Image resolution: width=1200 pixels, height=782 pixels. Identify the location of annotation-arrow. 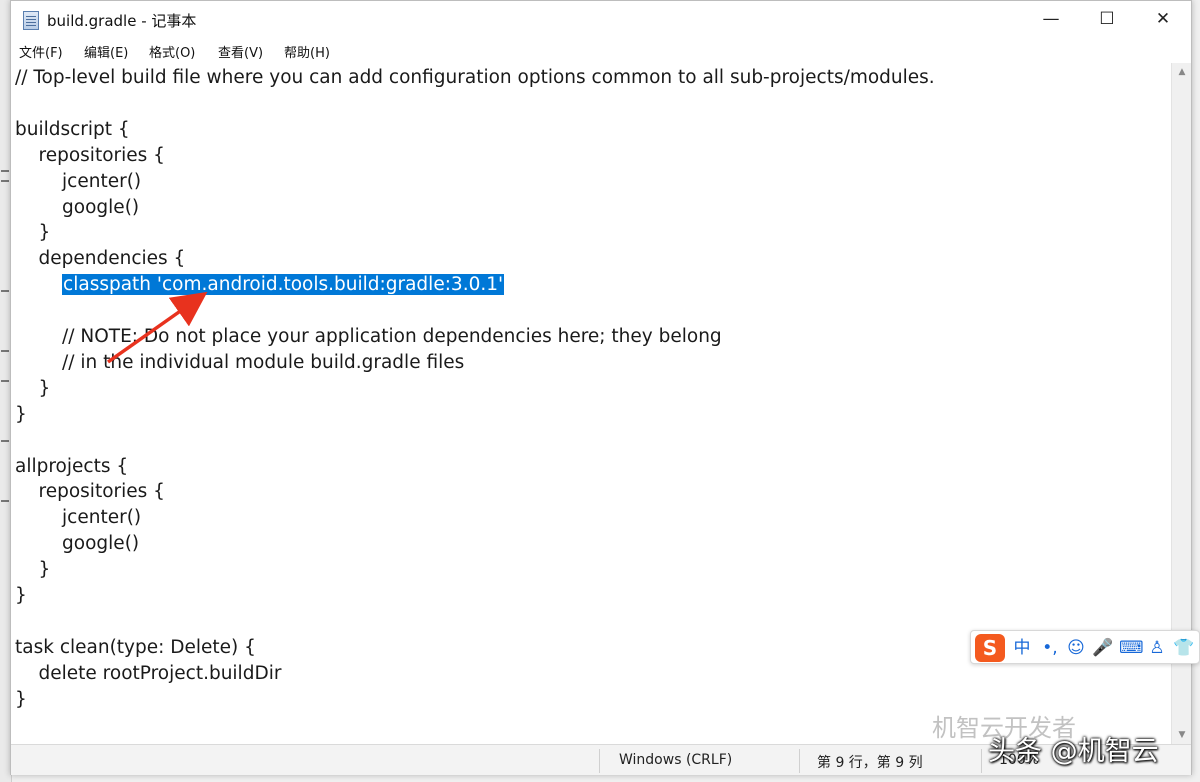
(157, 327).